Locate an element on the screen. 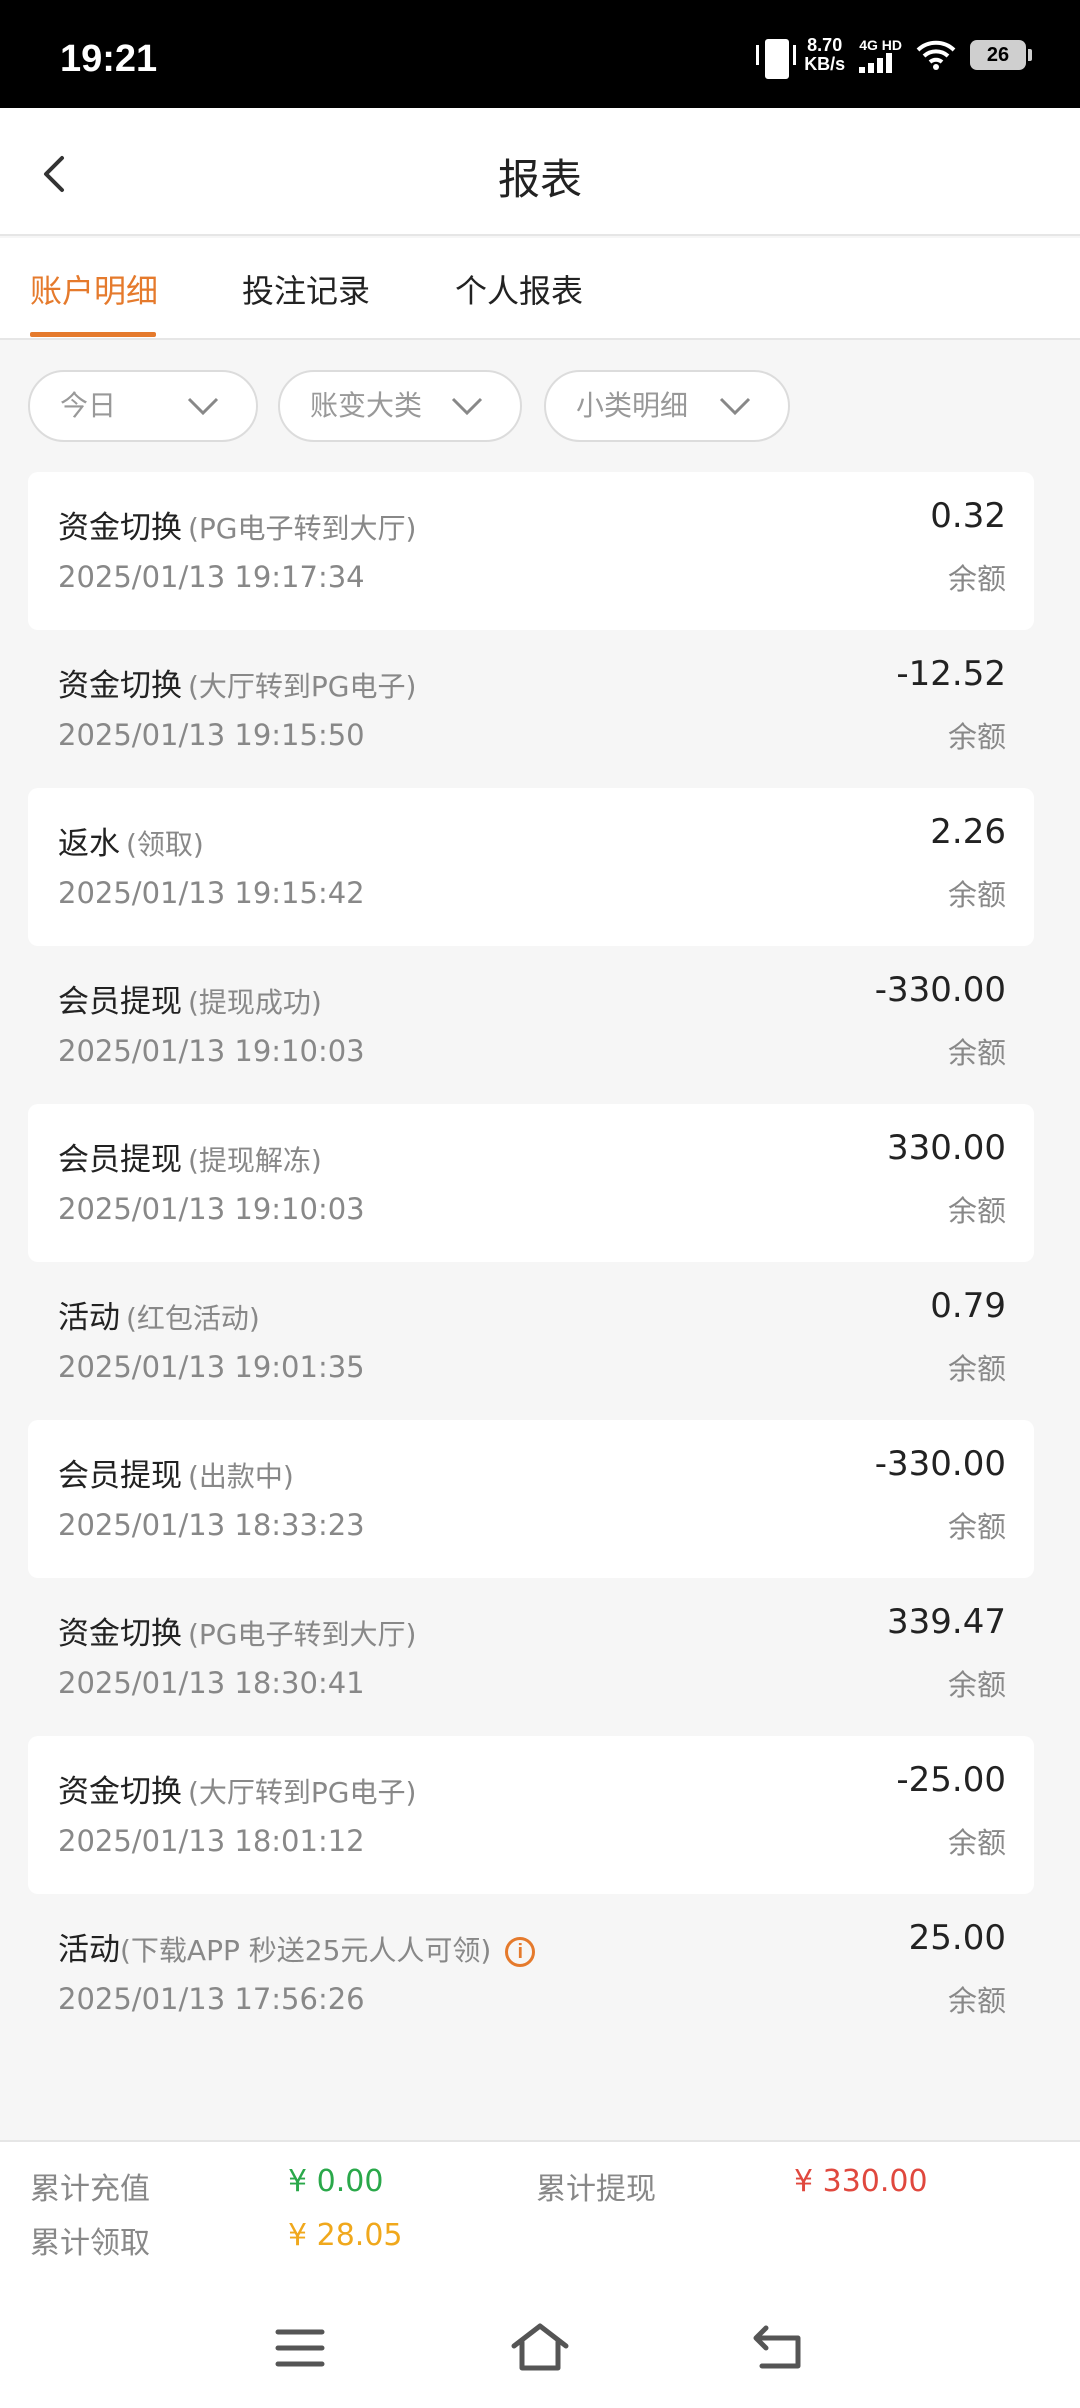 This screenshot has height=2408, width=1080. item-amount: 0.79 is located at coordinates (968, 1306).